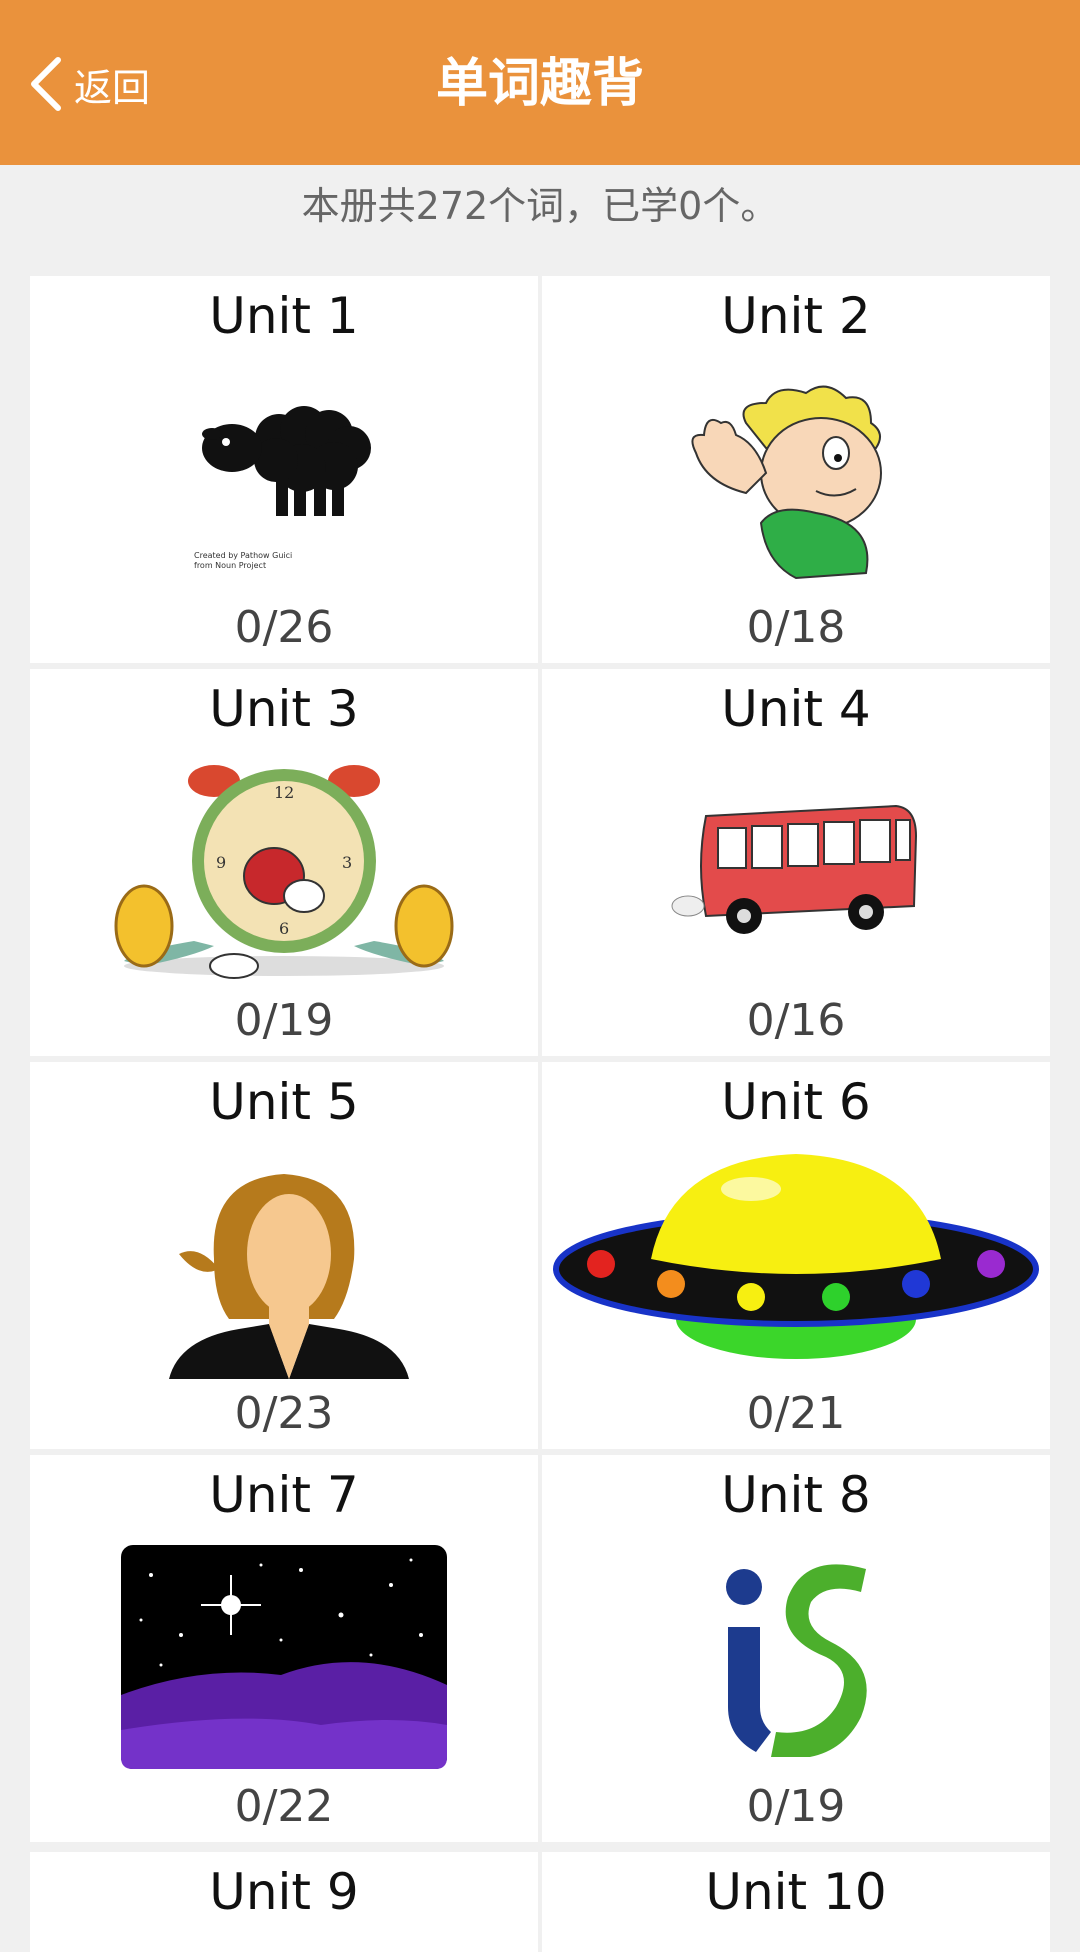 The image size is (1080, 1952). Describe the element at coordinates (284, 1892) in the screenshot. I see `unit-title: Unit 9` at that location.